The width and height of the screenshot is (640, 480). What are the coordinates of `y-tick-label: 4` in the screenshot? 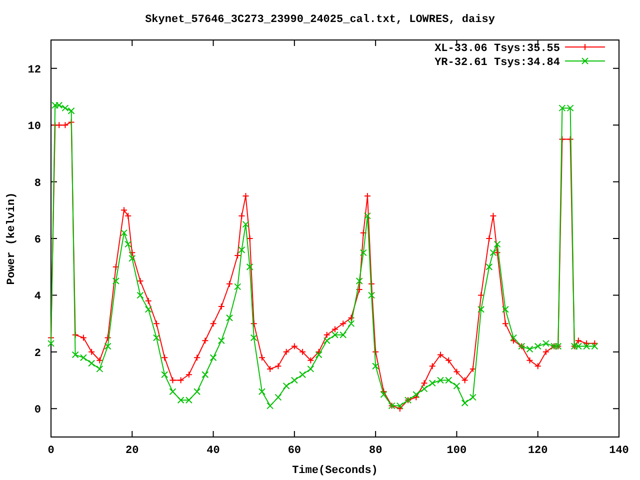 It's located at (37, 297).